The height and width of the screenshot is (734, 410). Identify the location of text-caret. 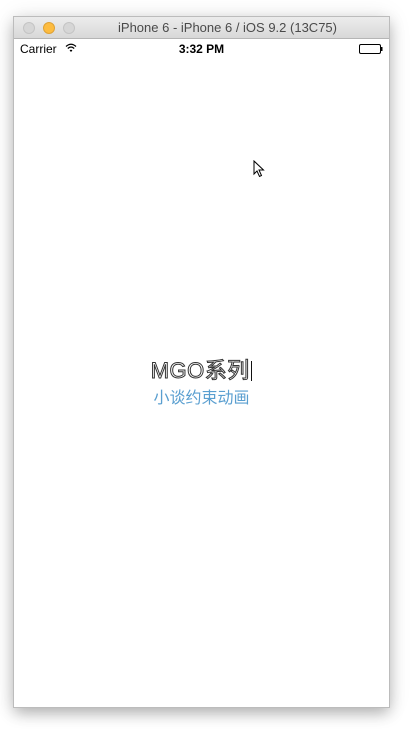
(251, 371).